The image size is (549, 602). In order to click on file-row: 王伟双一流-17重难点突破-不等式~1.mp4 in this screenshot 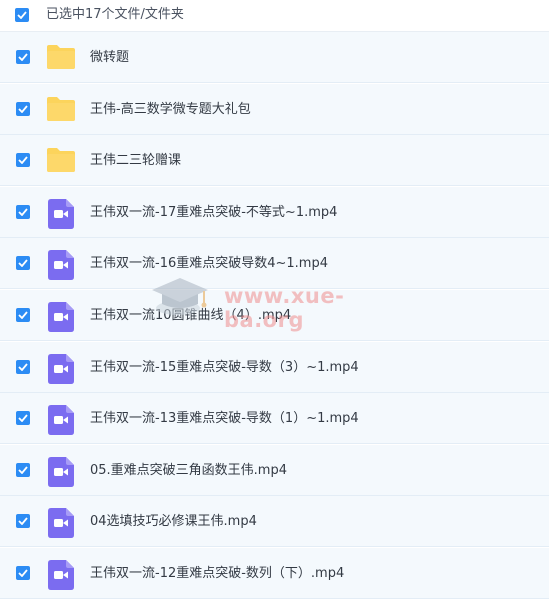, I will do `click(274, 212)`.